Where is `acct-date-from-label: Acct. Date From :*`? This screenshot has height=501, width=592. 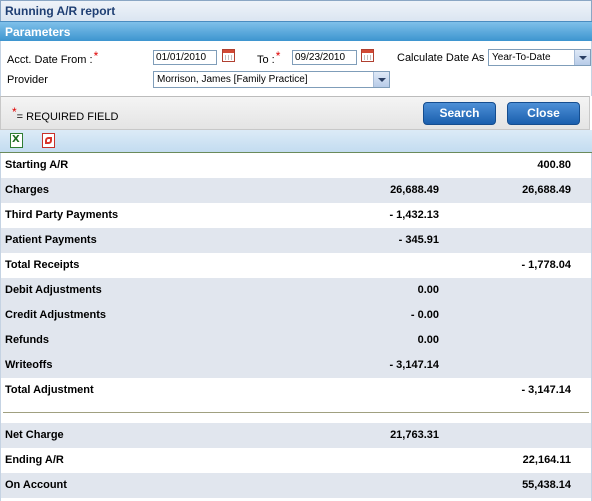 acct-date-from-label: Acct. Date From :* is located at coordinates (53, 57).